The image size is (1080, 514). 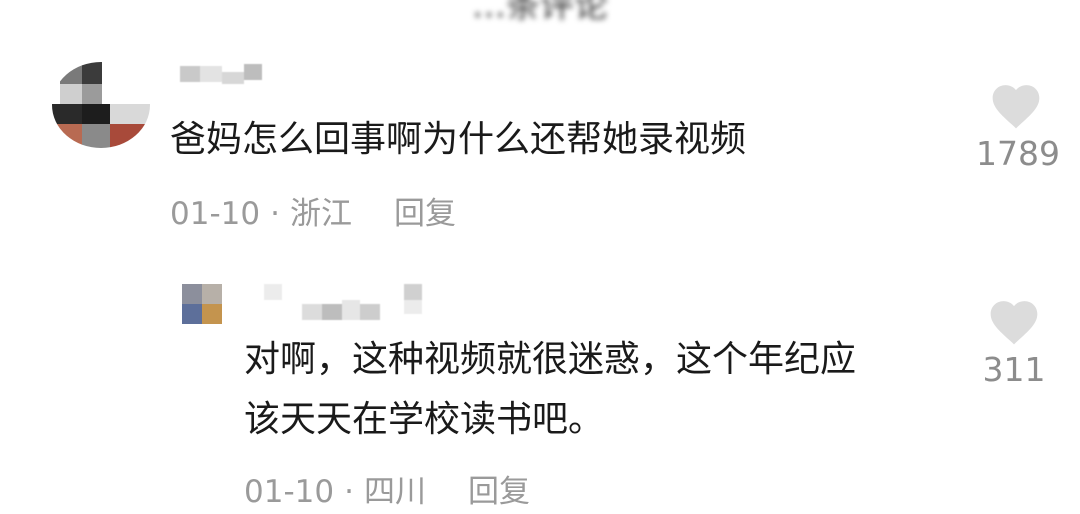 I want to click on reply-date: 01-10, so click(x=289, y=492).